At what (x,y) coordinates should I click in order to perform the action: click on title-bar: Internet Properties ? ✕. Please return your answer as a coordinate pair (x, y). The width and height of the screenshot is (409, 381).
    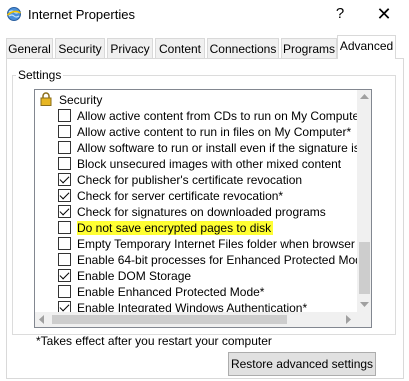
    Looking at the image, I should click on (204, 15).